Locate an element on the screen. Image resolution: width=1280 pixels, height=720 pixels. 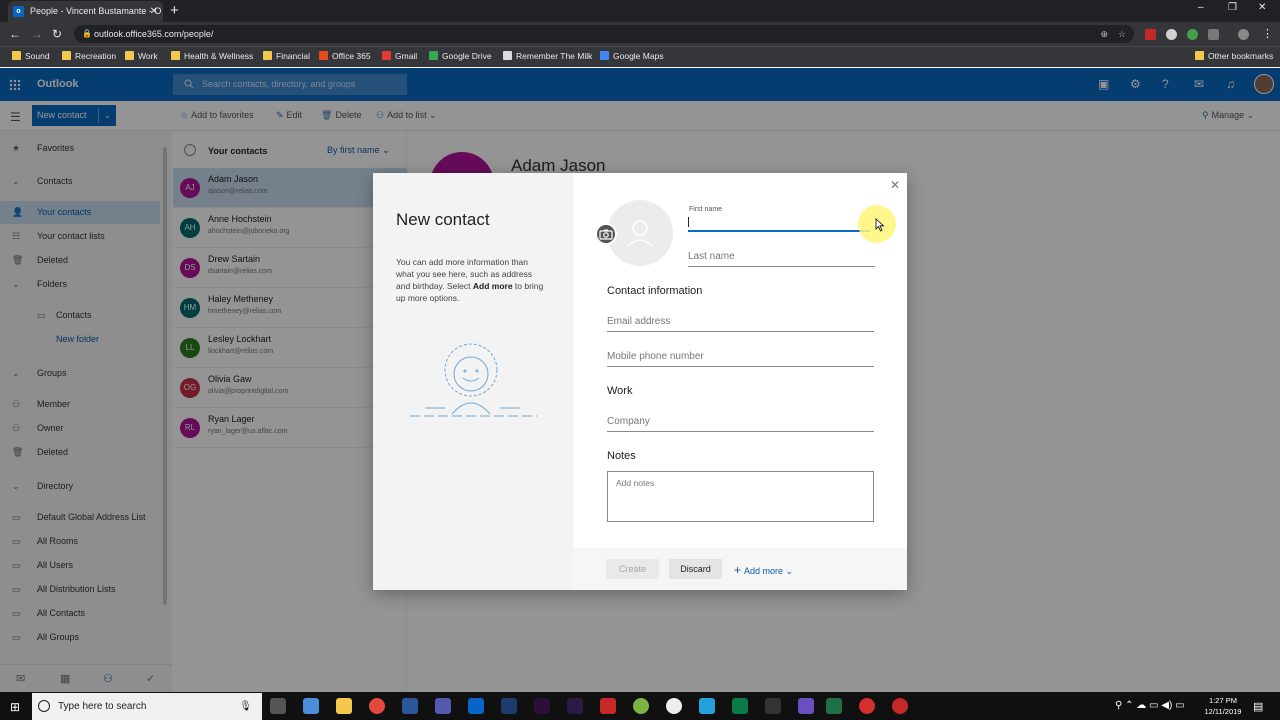
excel-icon is located at coordinates (834, 706).